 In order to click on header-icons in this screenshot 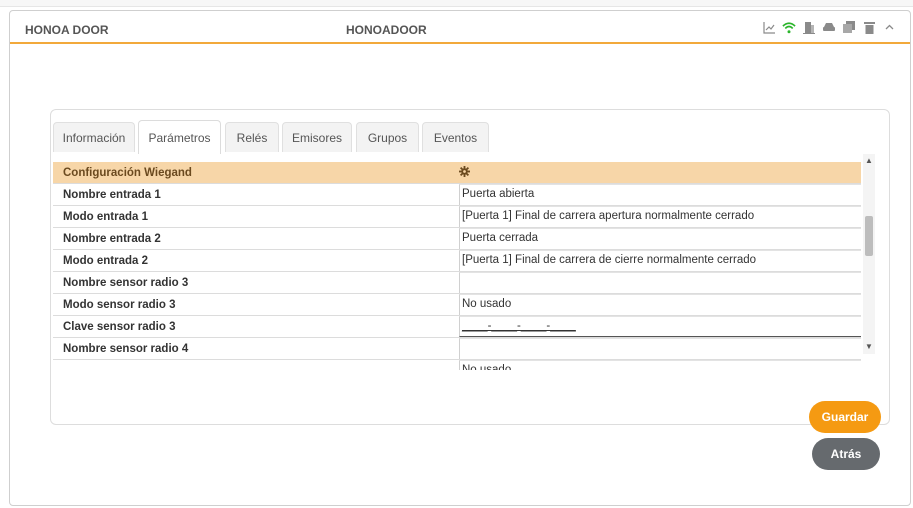, I will do `click(829, 27)`.